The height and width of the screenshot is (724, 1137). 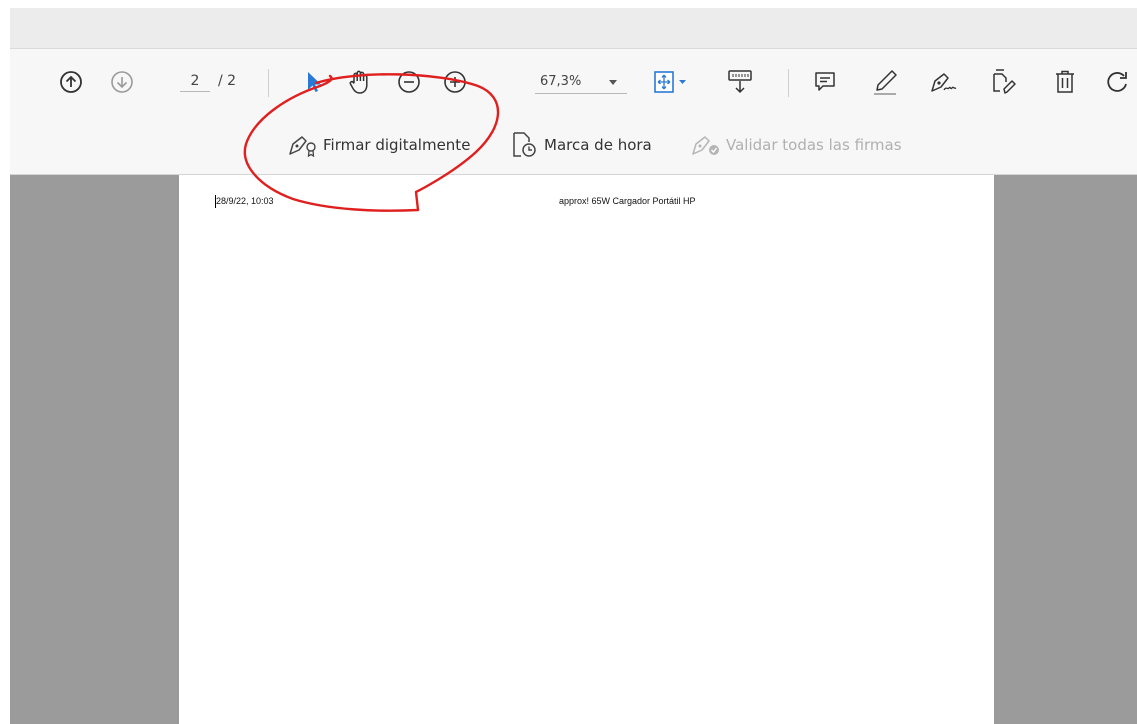 What do you see at coordinates (613, 82) in the screenshot?
I see `chevron-down-icon` at bounding box center [613, 82].